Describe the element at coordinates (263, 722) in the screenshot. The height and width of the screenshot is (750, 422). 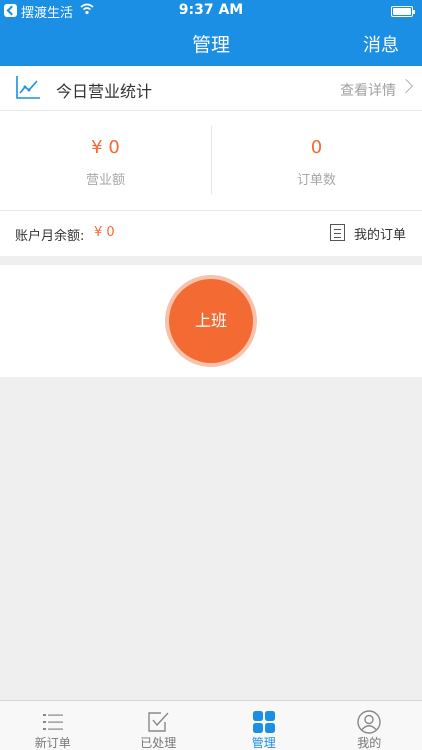
I see `grid-icon` at that location.